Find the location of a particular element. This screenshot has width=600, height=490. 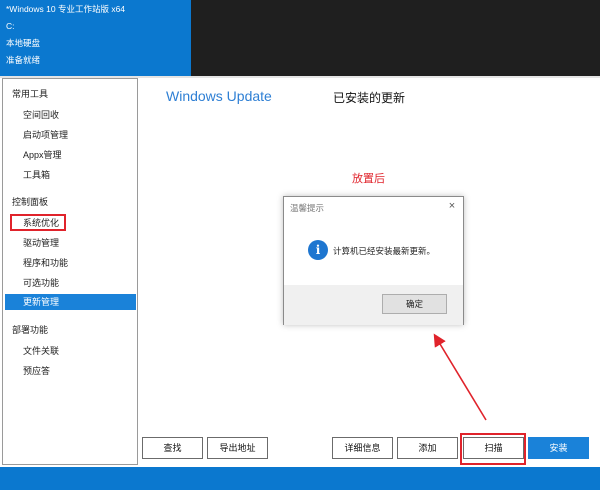

find-button: 查找 is located at coordinates (172, 448).